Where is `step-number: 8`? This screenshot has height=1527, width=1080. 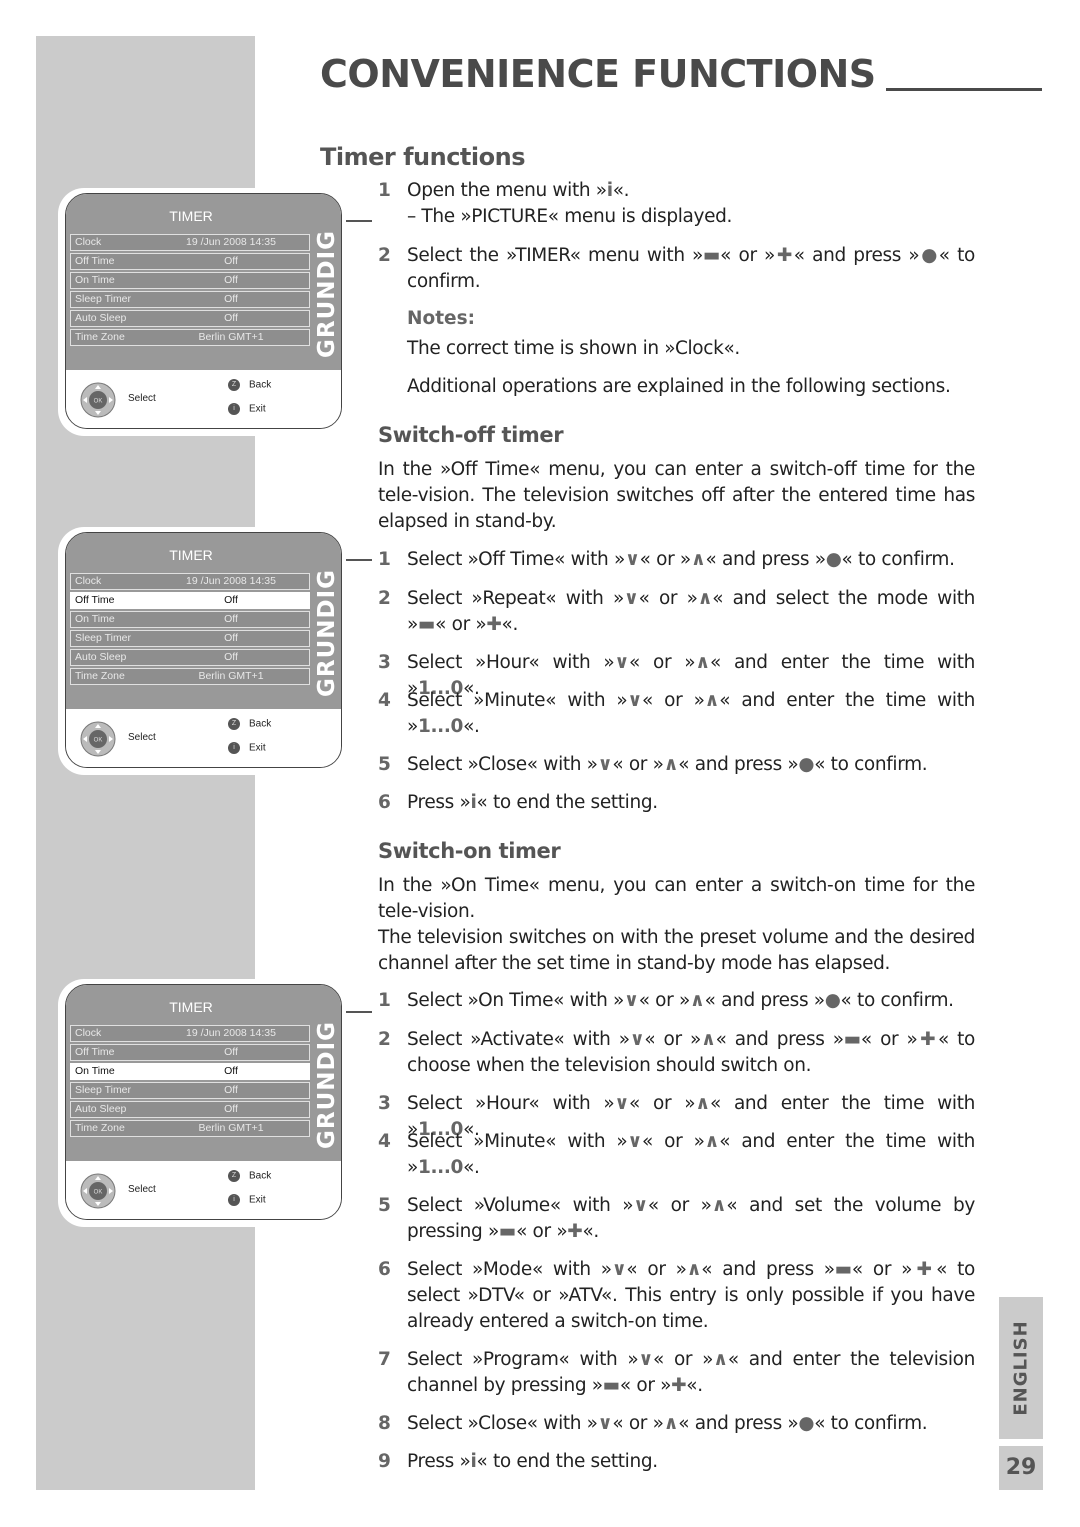 step-number: 8 is located at coordinates (384, 1423).